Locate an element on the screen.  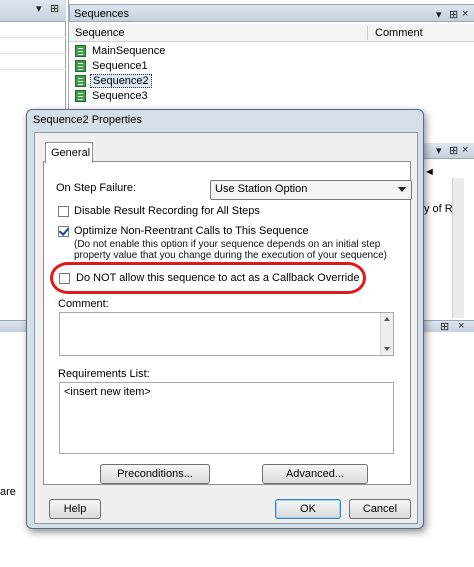
requirements-label: Requirements List: is located at coordinates (104, 374).